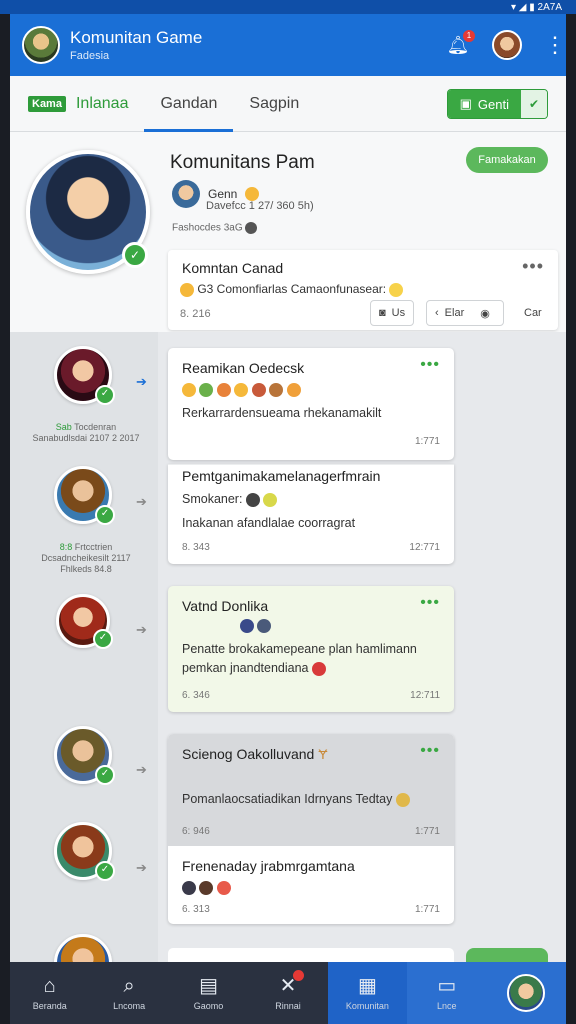 This screenshot has height=1024, width=576. Describe the element at coordinates (264, 625) in the screenshot. I see `figure-icon` at that location.